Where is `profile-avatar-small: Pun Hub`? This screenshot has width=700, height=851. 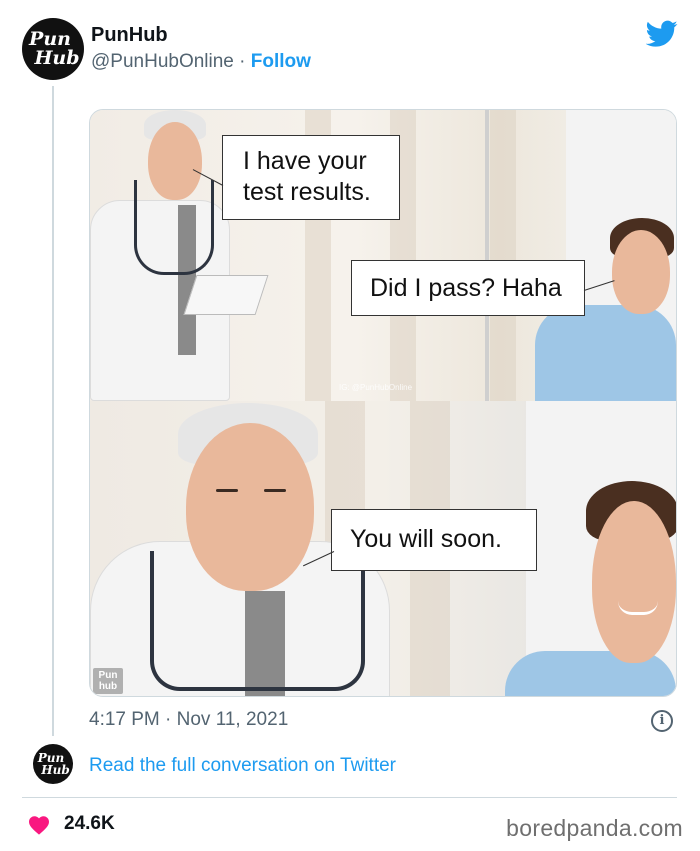
profile-avatar-small: Pun Hub is located at coordinates (53, 764).